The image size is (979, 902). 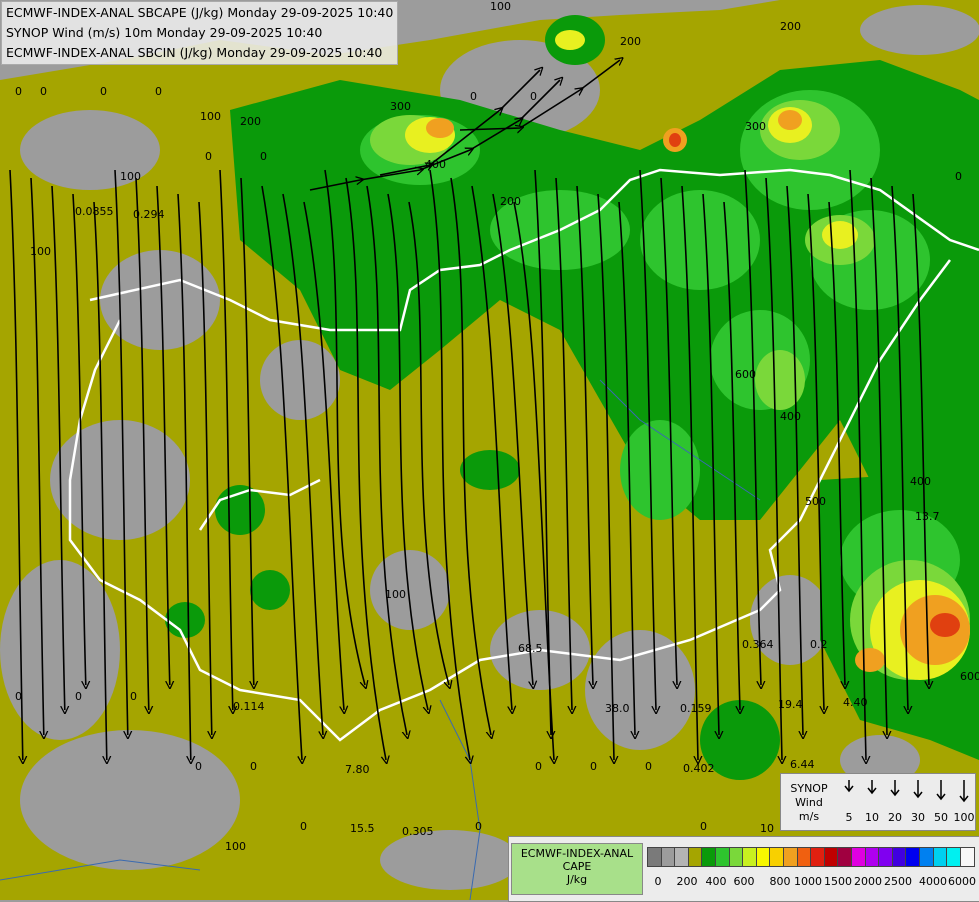 I want to click on map-value-label: 4.40, so click(x=855, y=702).